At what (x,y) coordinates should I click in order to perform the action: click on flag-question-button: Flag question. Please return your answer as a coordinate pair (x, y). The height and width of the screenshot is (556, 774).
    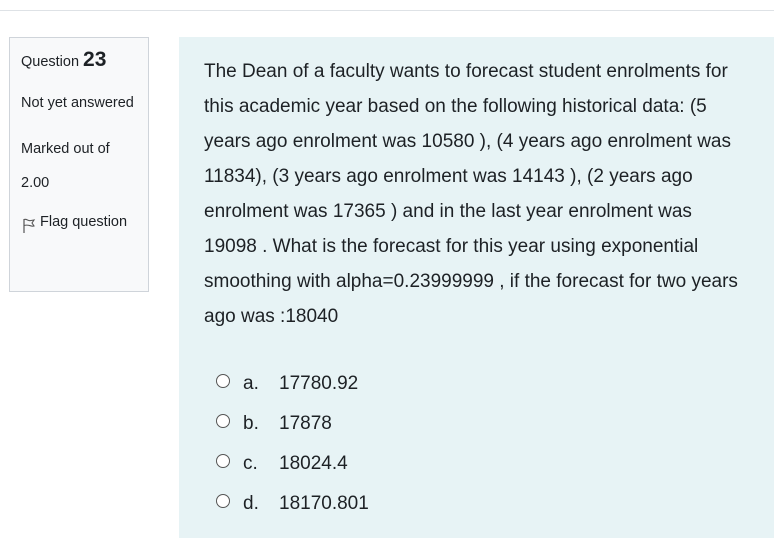
    Looking at the image, I should click on (84, 222).